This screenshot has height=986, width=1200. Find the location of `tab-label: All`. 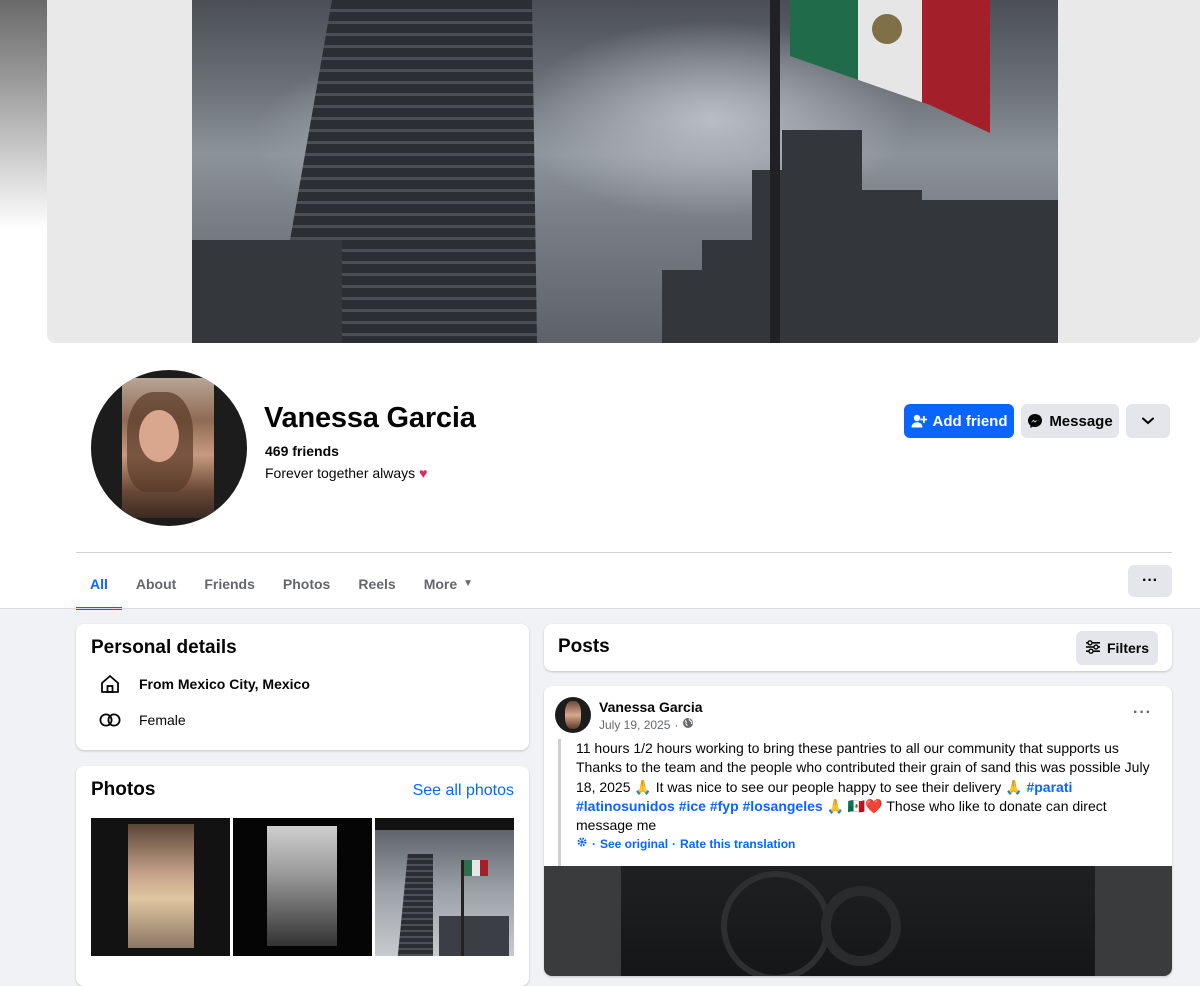

tab-label: All is located at coordinates (99, 583).